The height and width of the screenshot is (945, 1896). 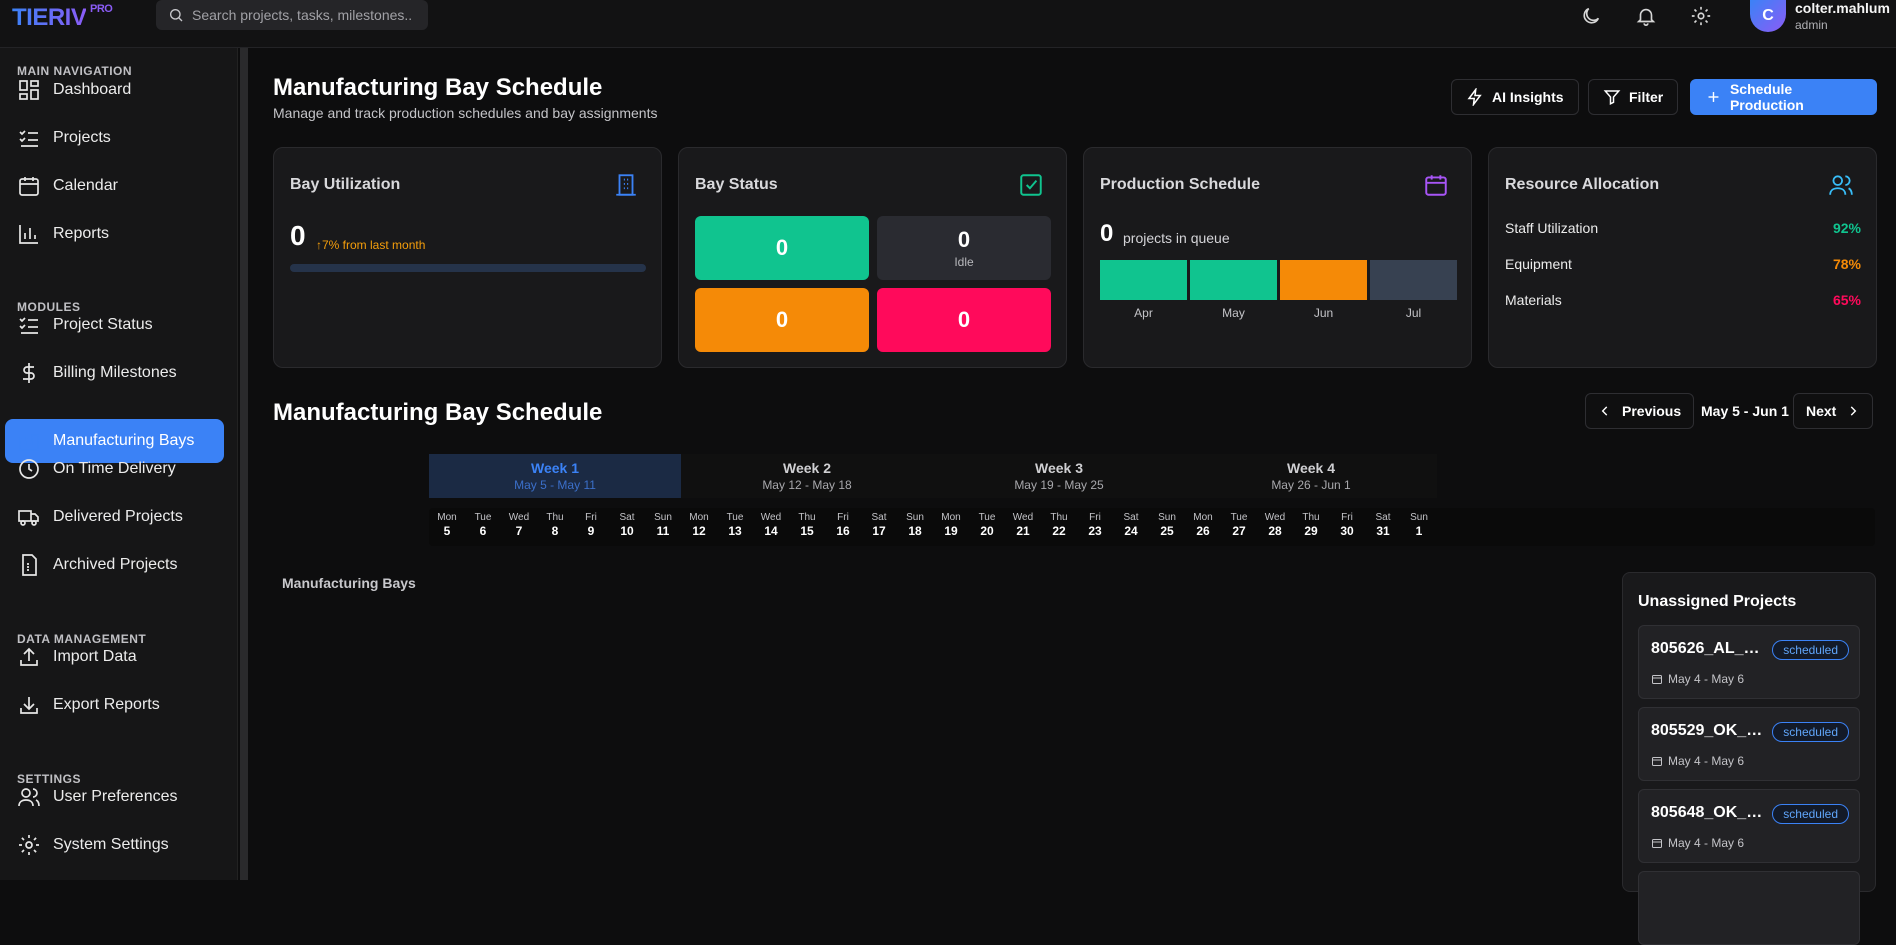 I want to click on app-logo: TIERIV PRO, so click(x=62, y=17).